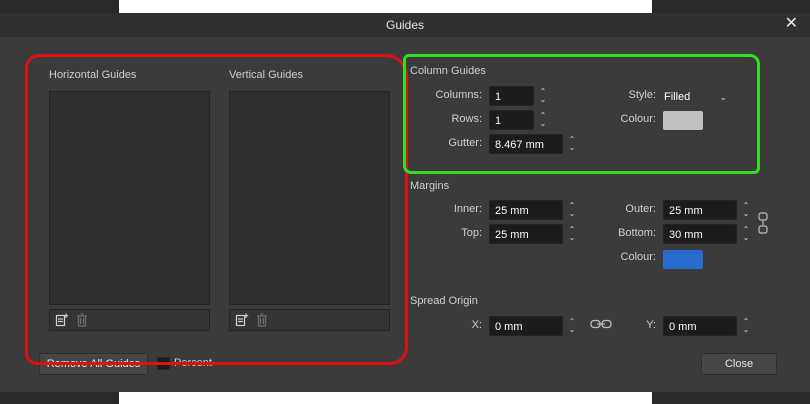 Image resolution: width=810 pixels, height=404 pixels. Describe the element at coordinates (385, 6) in the screenshot. I see `canvas-top` at that location.